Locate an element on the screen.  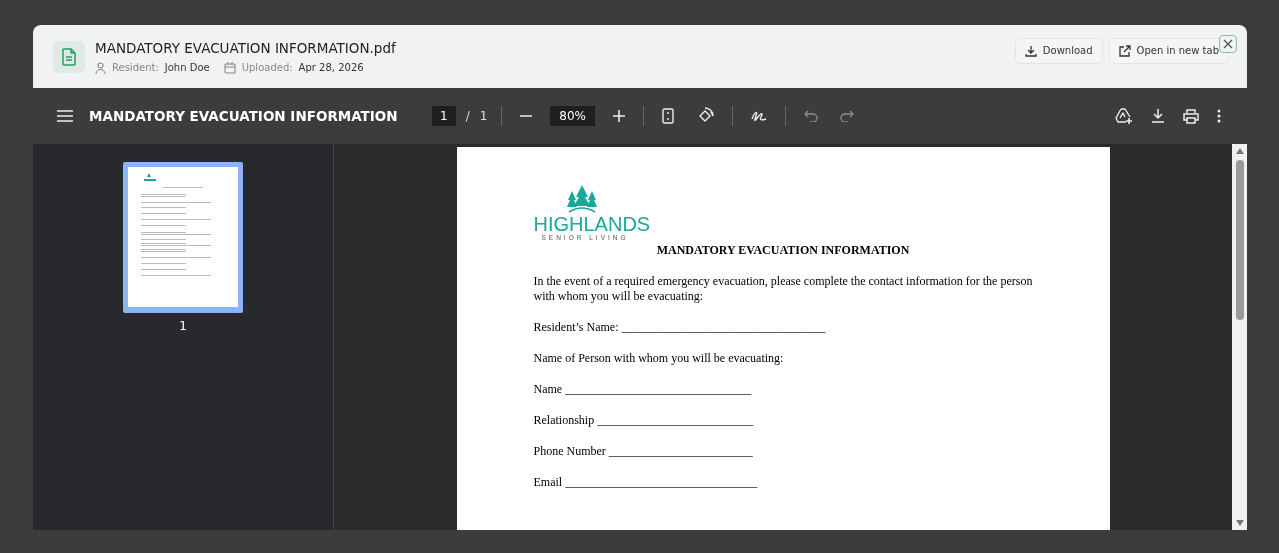
meta-value: John Doe is located at coordinates (187, 67).